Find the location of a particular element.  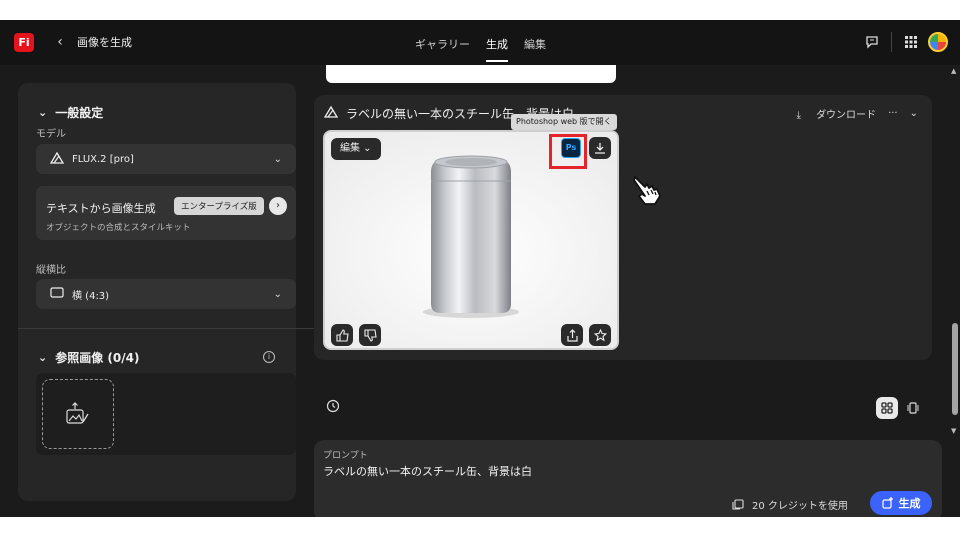

view-toggle is located at coordinates (900, 408).